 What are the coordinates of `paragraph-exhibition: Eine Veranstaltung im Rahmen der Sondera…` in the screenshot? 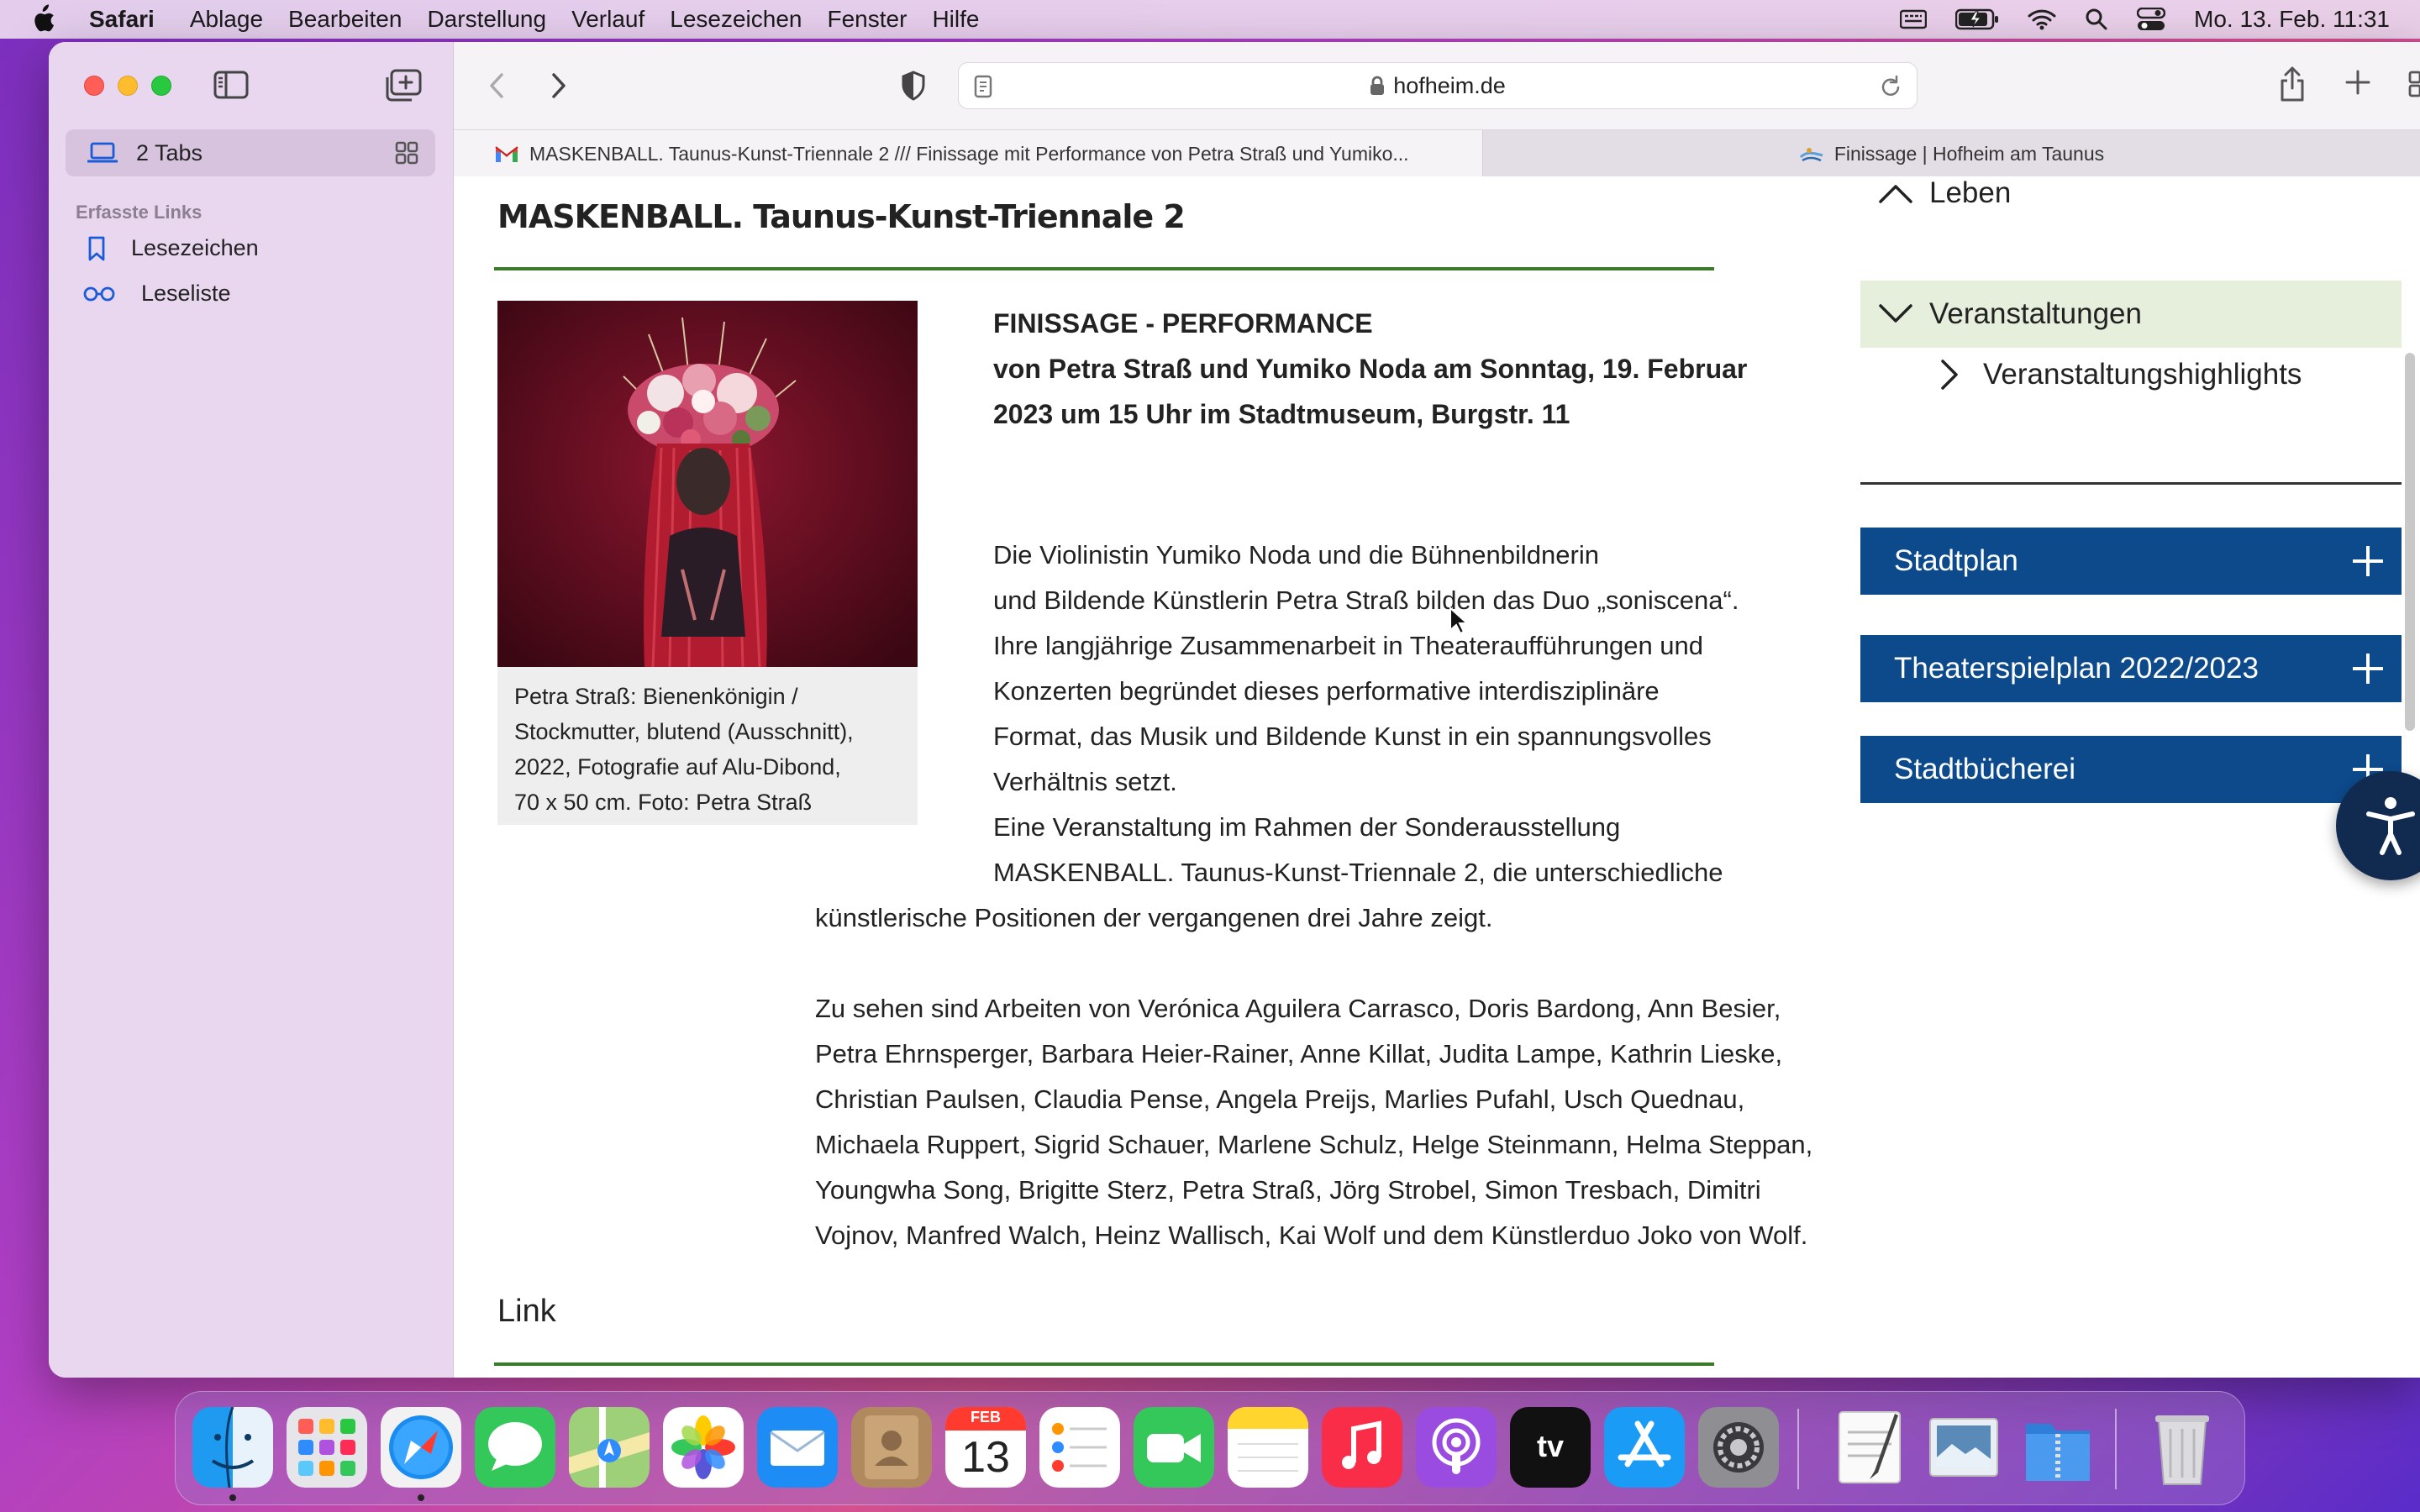 It's located at (1358, 850).